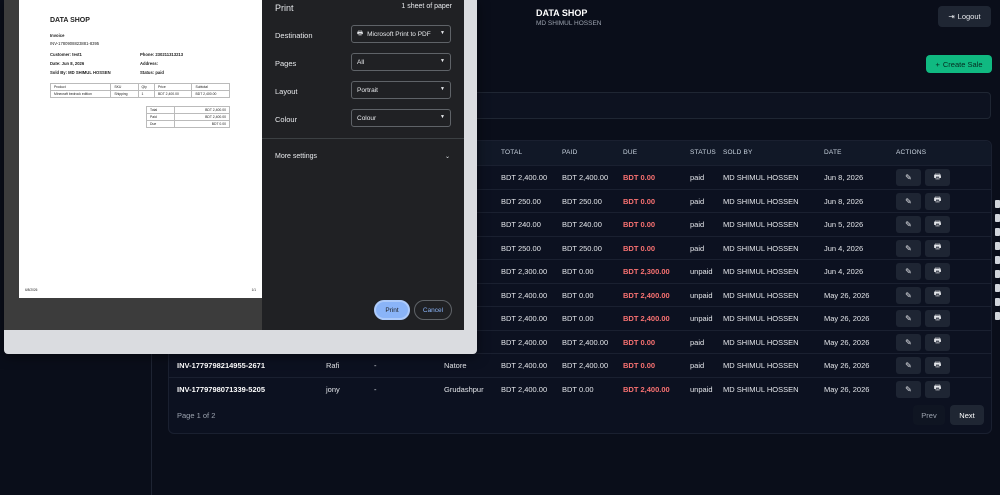 This screenshot has height=495, width=1000. Describe the element at coordinates (844, 248) in the screenshot. I see `cell-date: Jun 4, 2026` at that location.